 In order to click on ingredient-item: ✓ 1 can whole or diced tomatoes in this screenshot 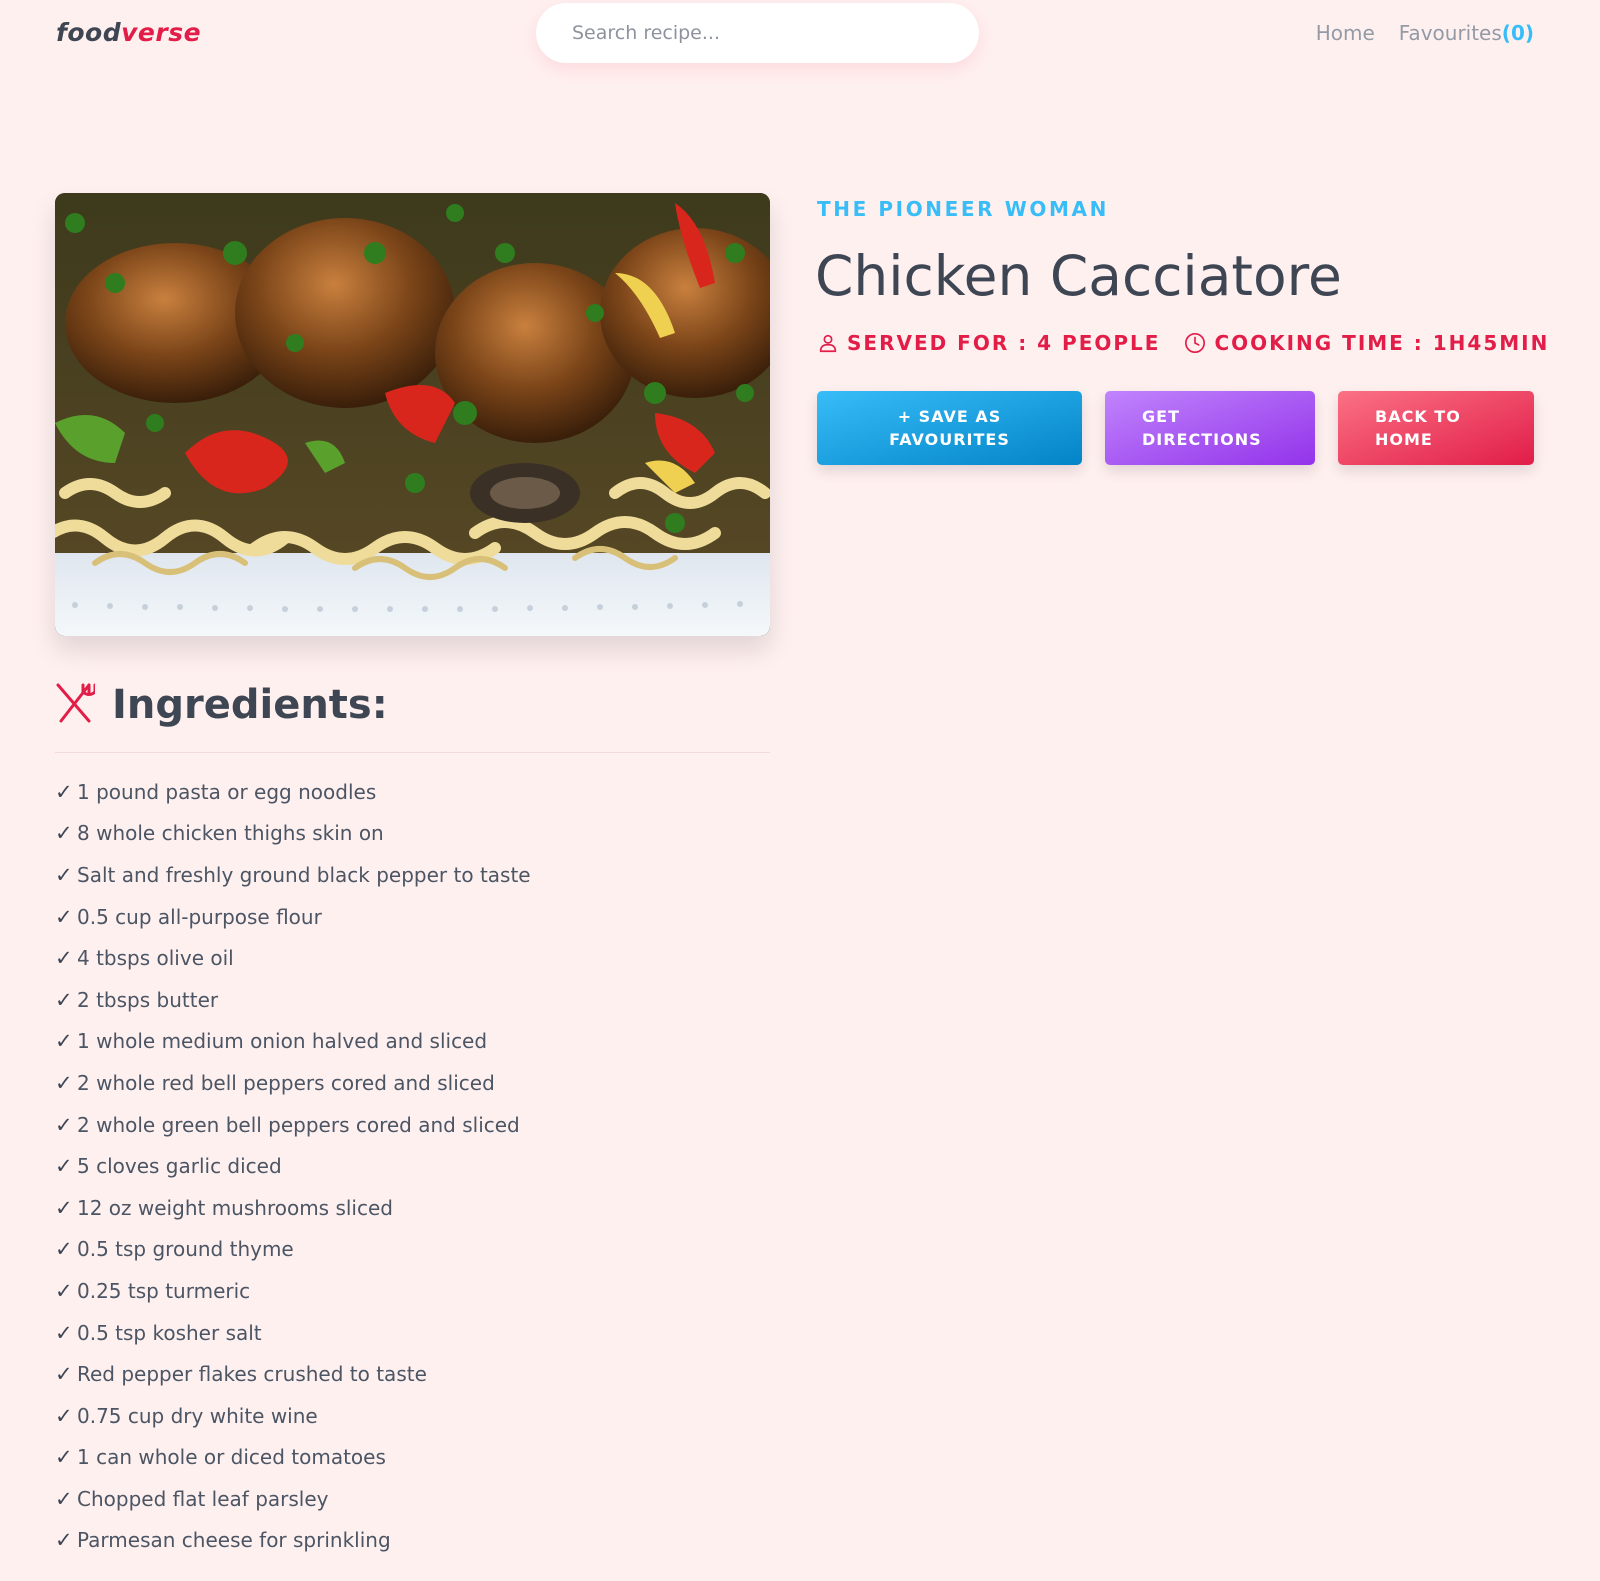, I will do `click(293, 1458)`.